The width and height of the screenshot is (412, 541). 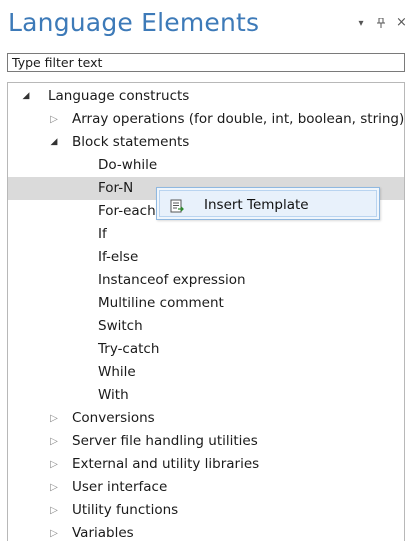 What do you see at coordinates (165, 441) in the screenshot?
I see `tree-item-label: Server file handling utilities` at bounding box center [165, 441].